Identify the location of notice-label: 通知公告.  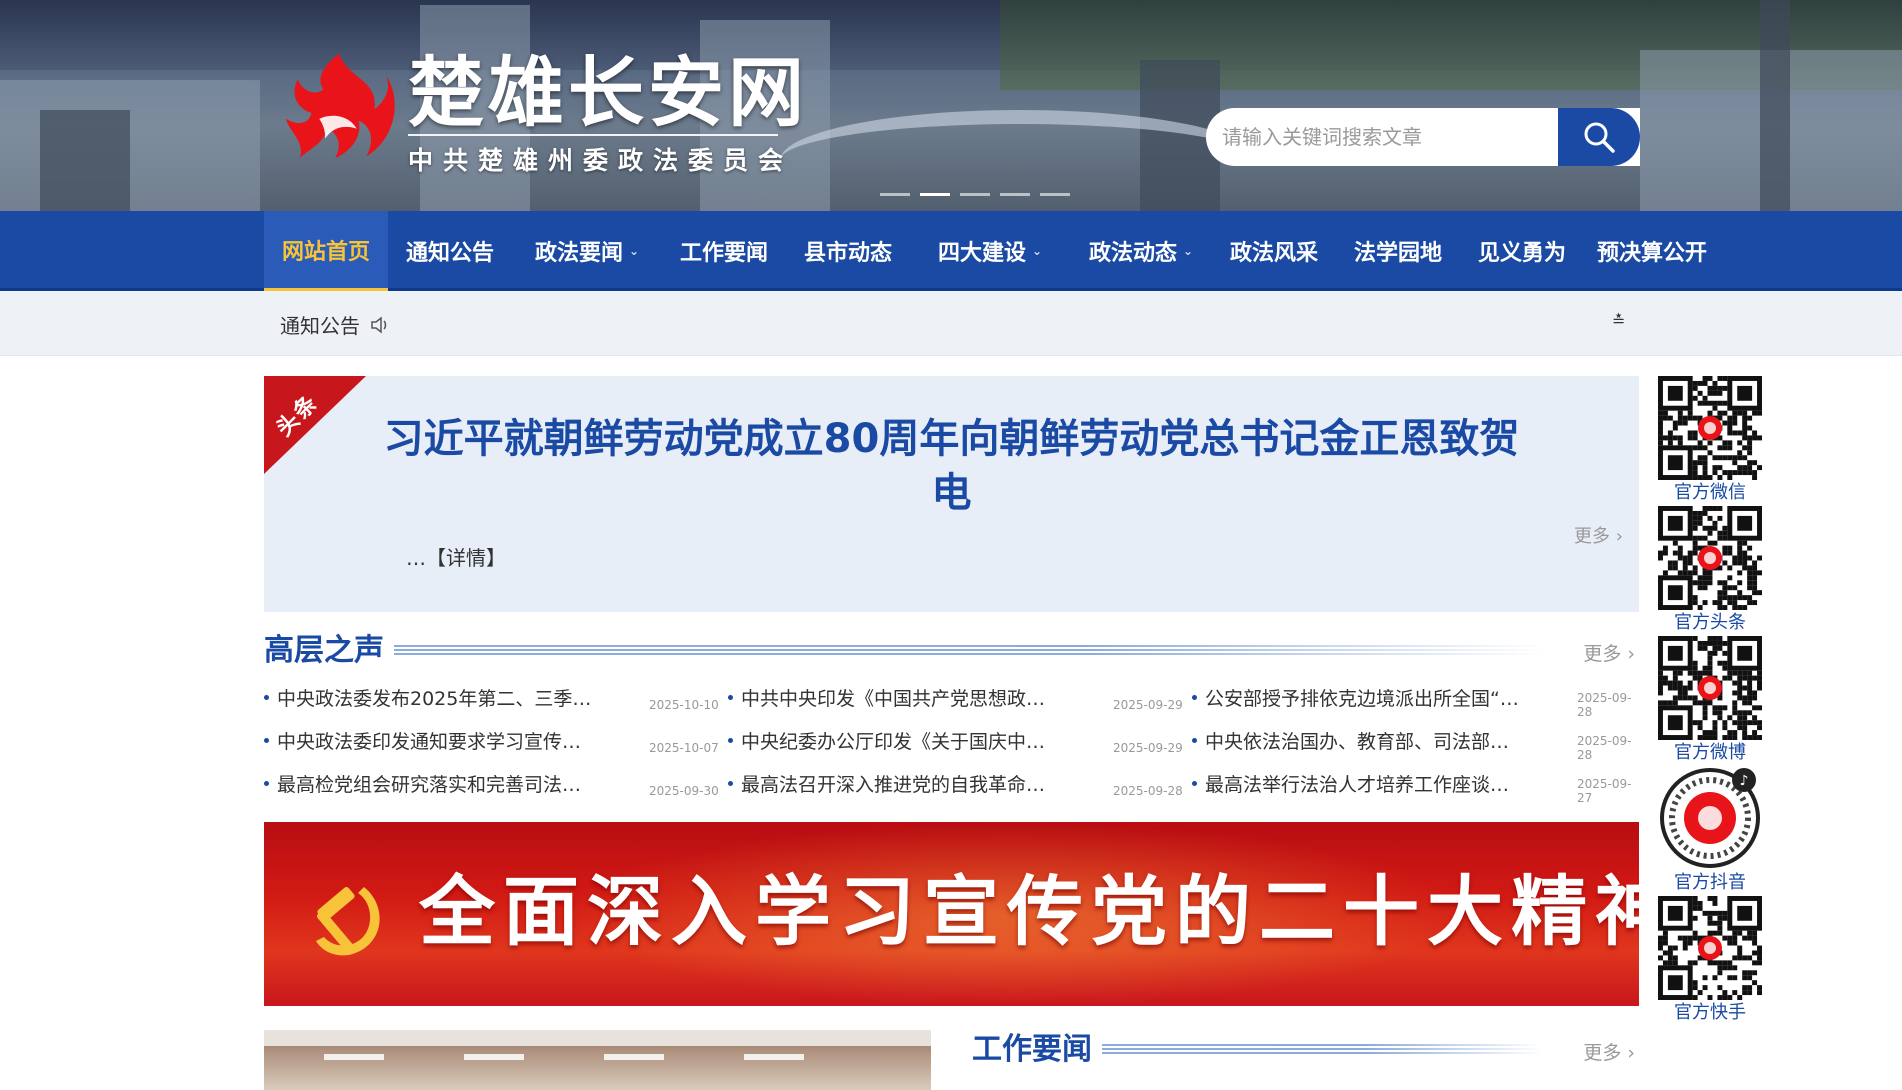
(335, 324).